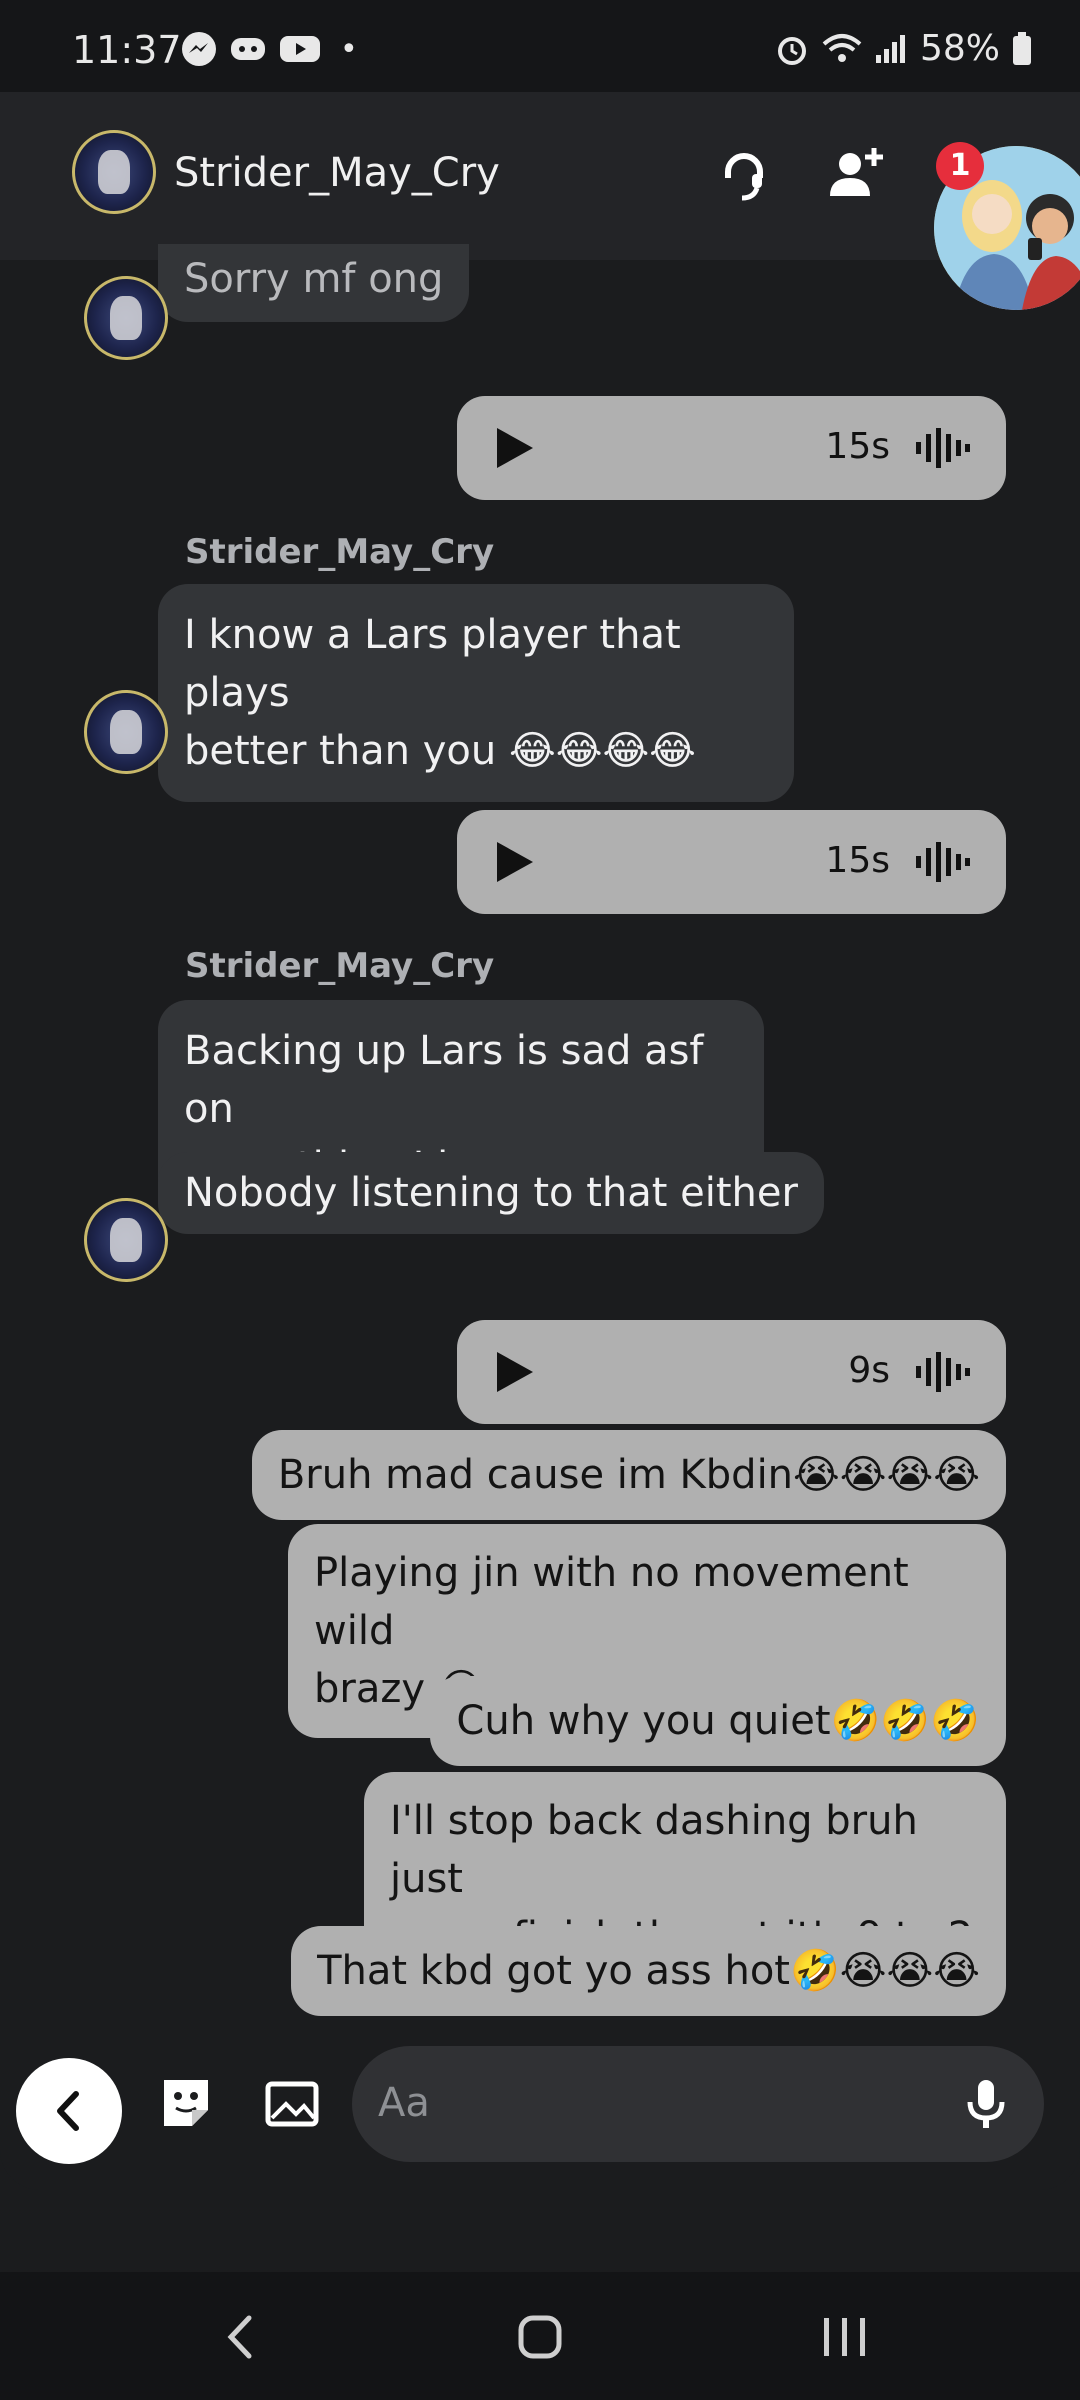 This screenshot has width=1080, height=2400. Describe the element at coordinates (337, 173) in the screenshot. I see `contact-name: Strider_May_Cry` at that location.